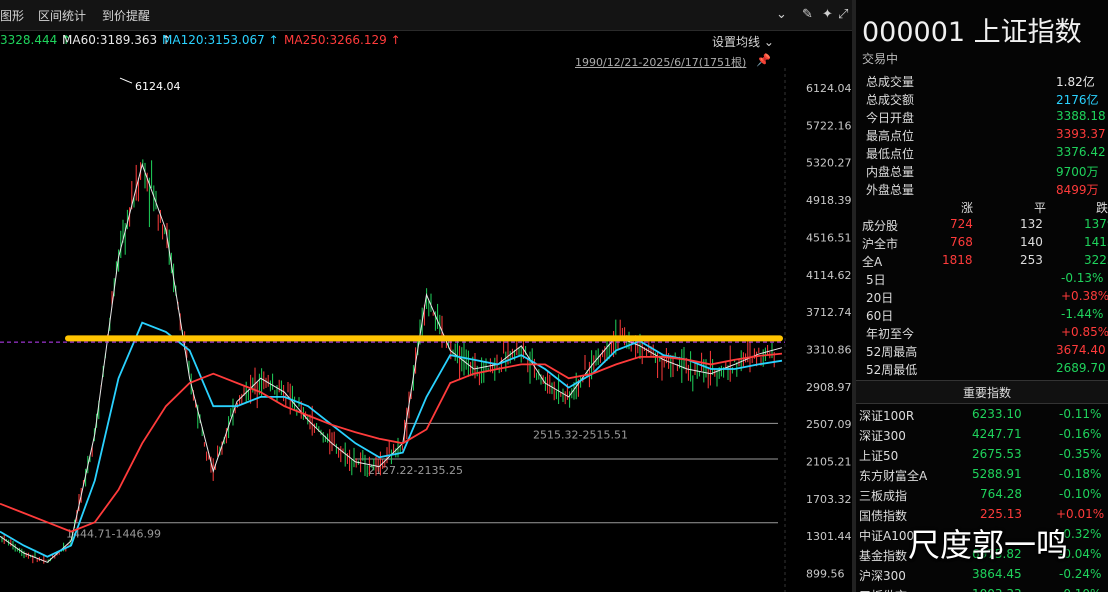 Image resolution: width=1108 pixels, height=592 pixels. Describe the element at coordinates (872, 262) in the screenshot. I see `breadth-label: 全A` at that location.